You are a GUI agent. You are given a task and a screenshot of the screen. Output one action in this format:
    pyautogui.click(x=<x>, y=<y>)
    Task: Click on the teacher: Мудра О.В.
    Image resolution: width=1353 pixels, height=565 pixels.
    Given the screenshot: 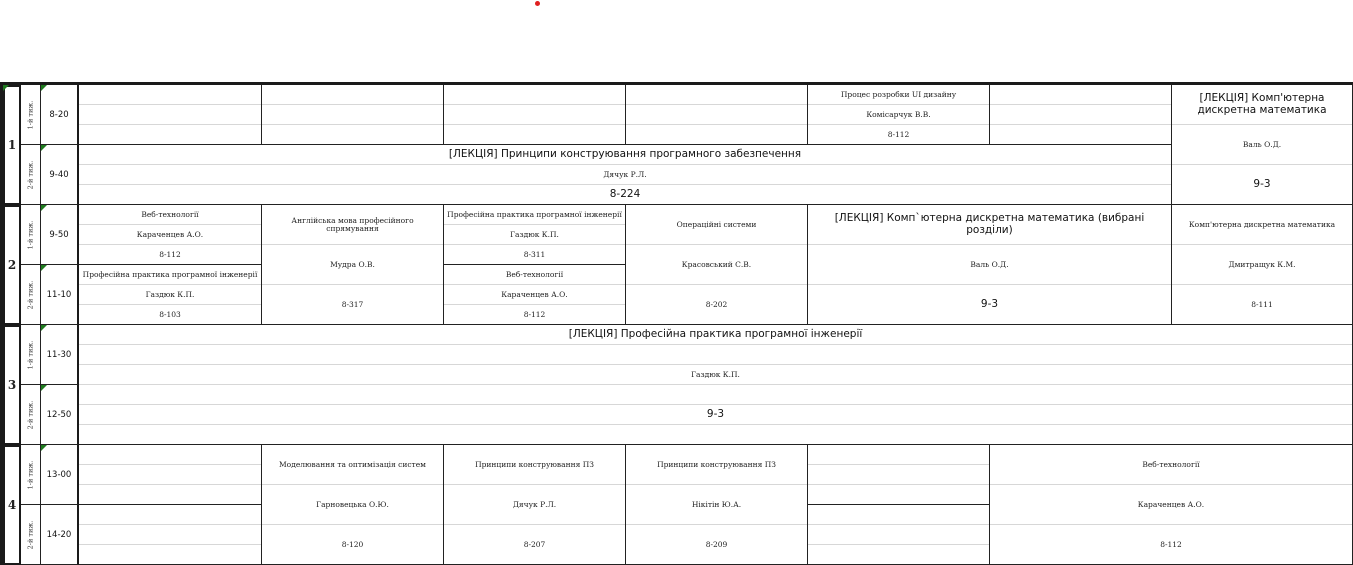 What is the action you would take?
    pyautogui.click(x=352, y=264)
    